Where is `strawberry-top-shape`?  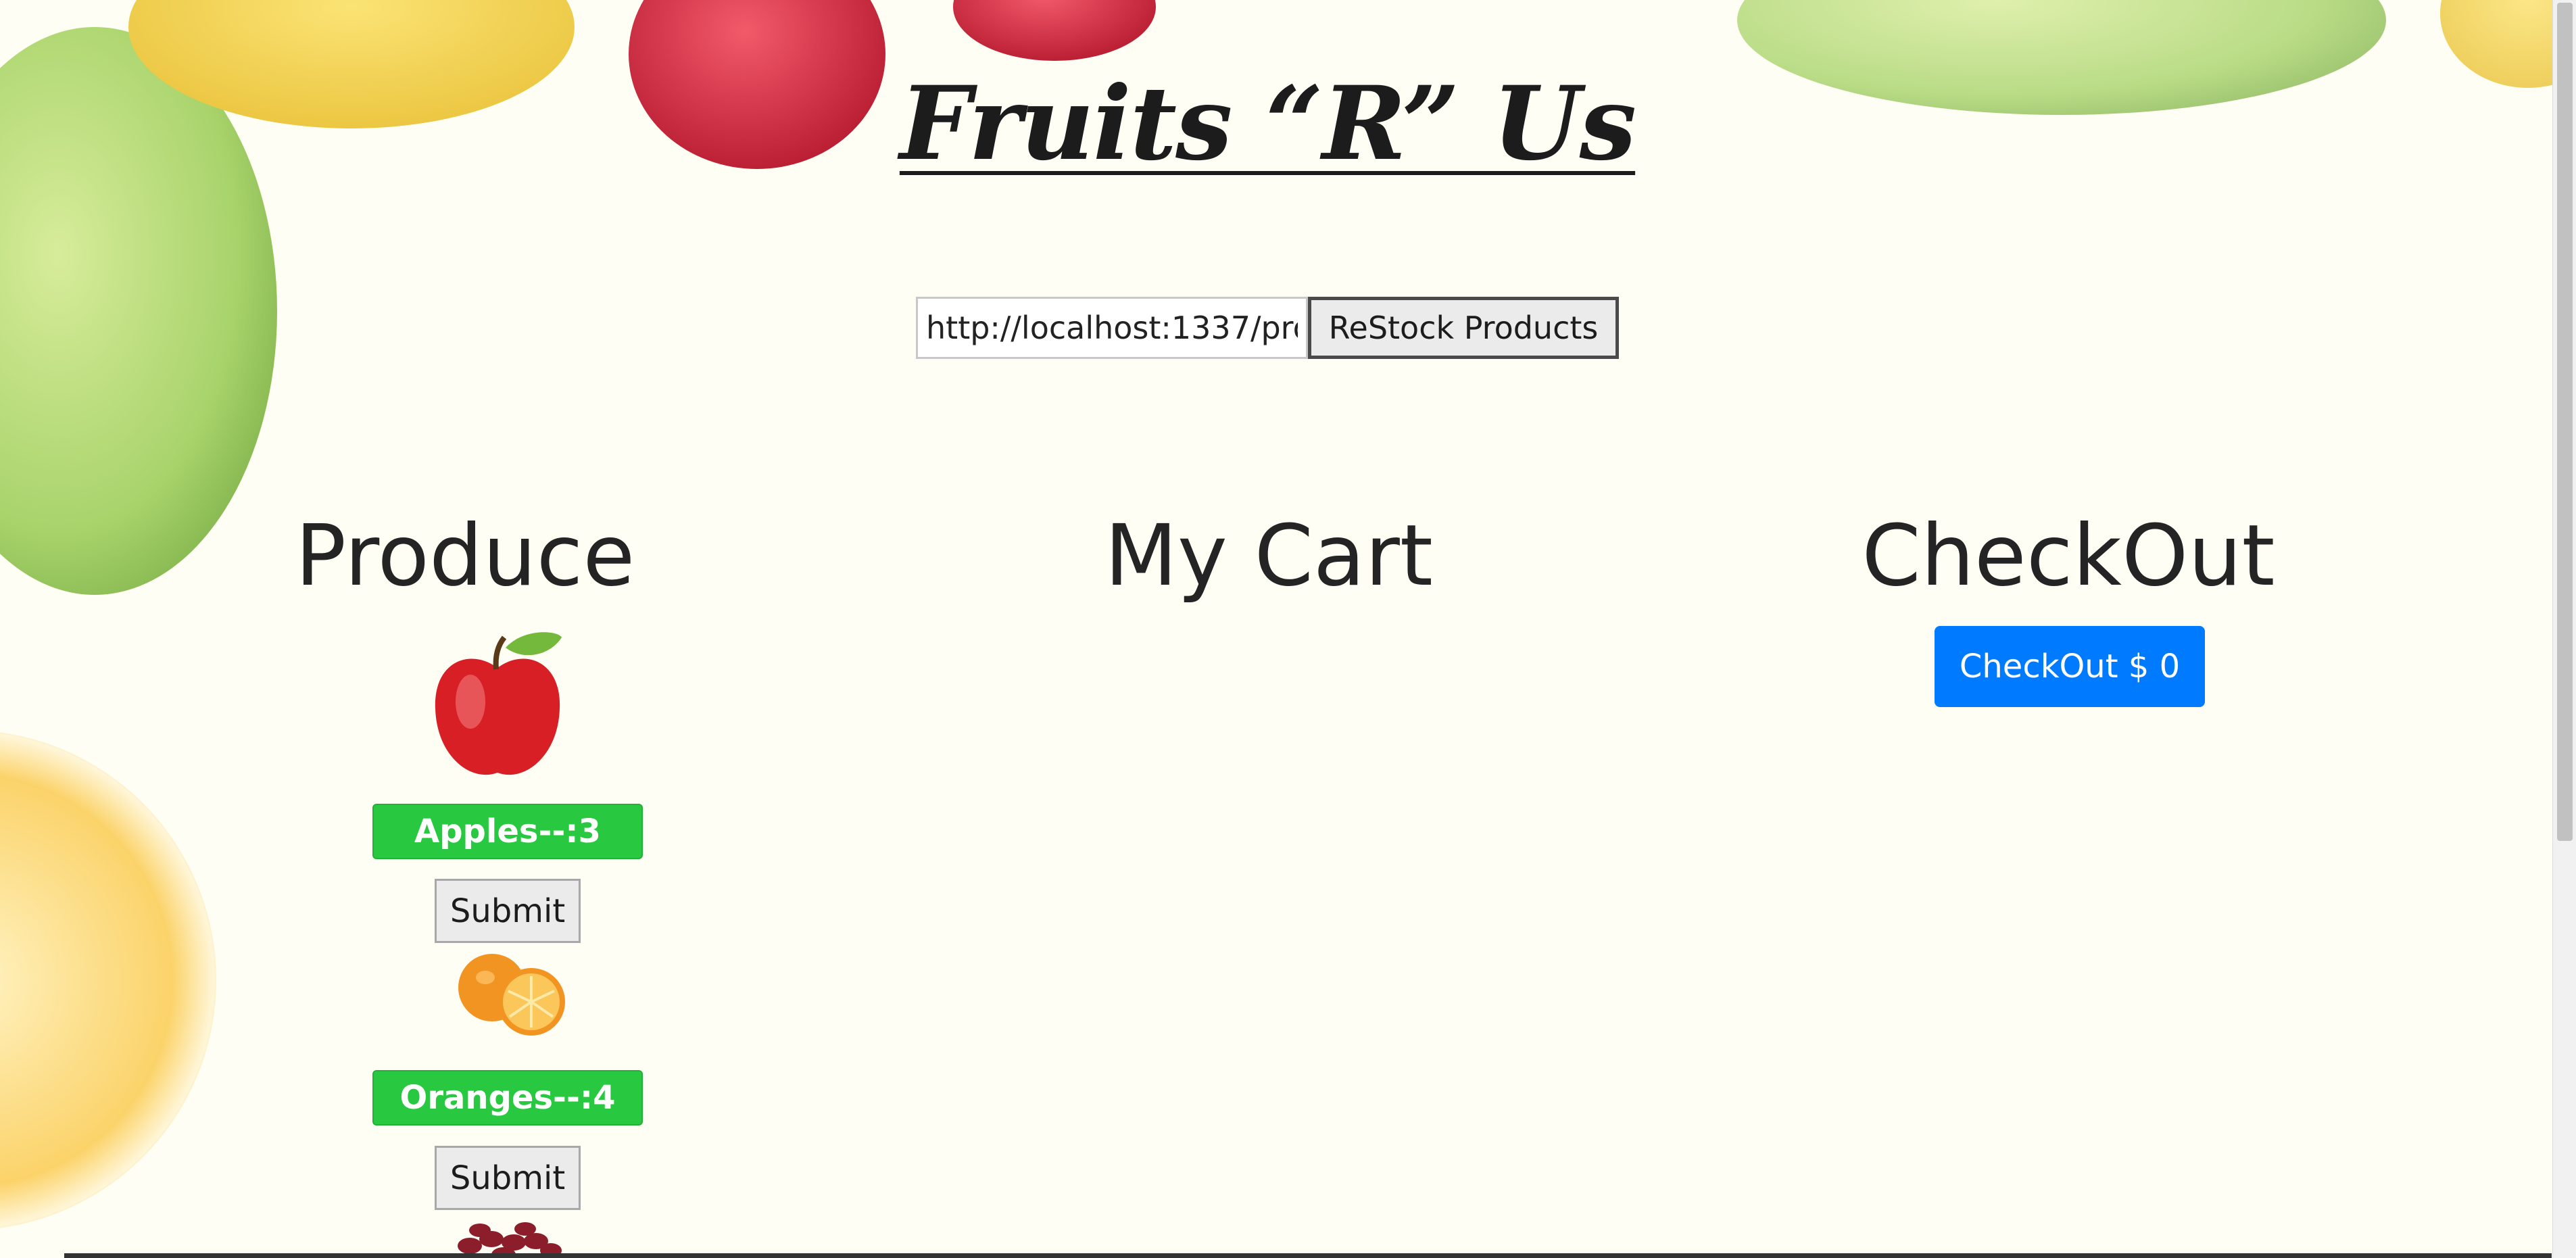 strawberry-top-shape is located at coordinates (1054, 30).